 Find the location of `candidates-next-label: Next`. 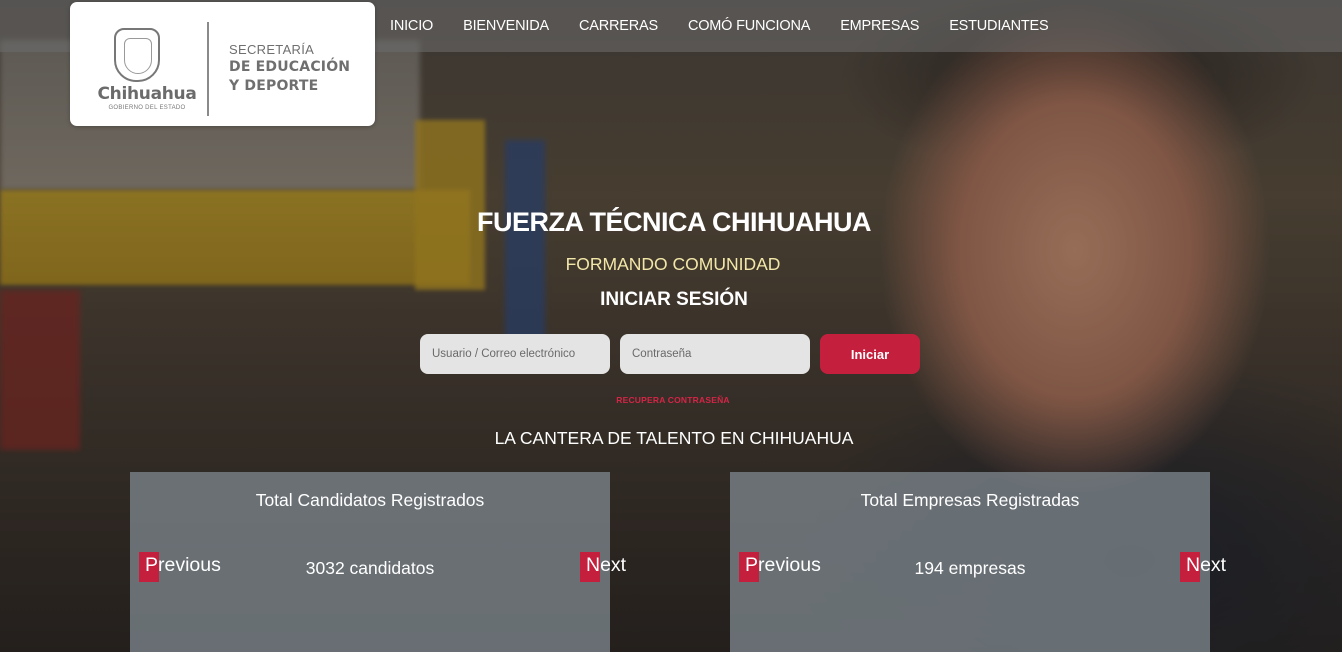

candidates-next-label: Next is located at coordinates (606, 565).